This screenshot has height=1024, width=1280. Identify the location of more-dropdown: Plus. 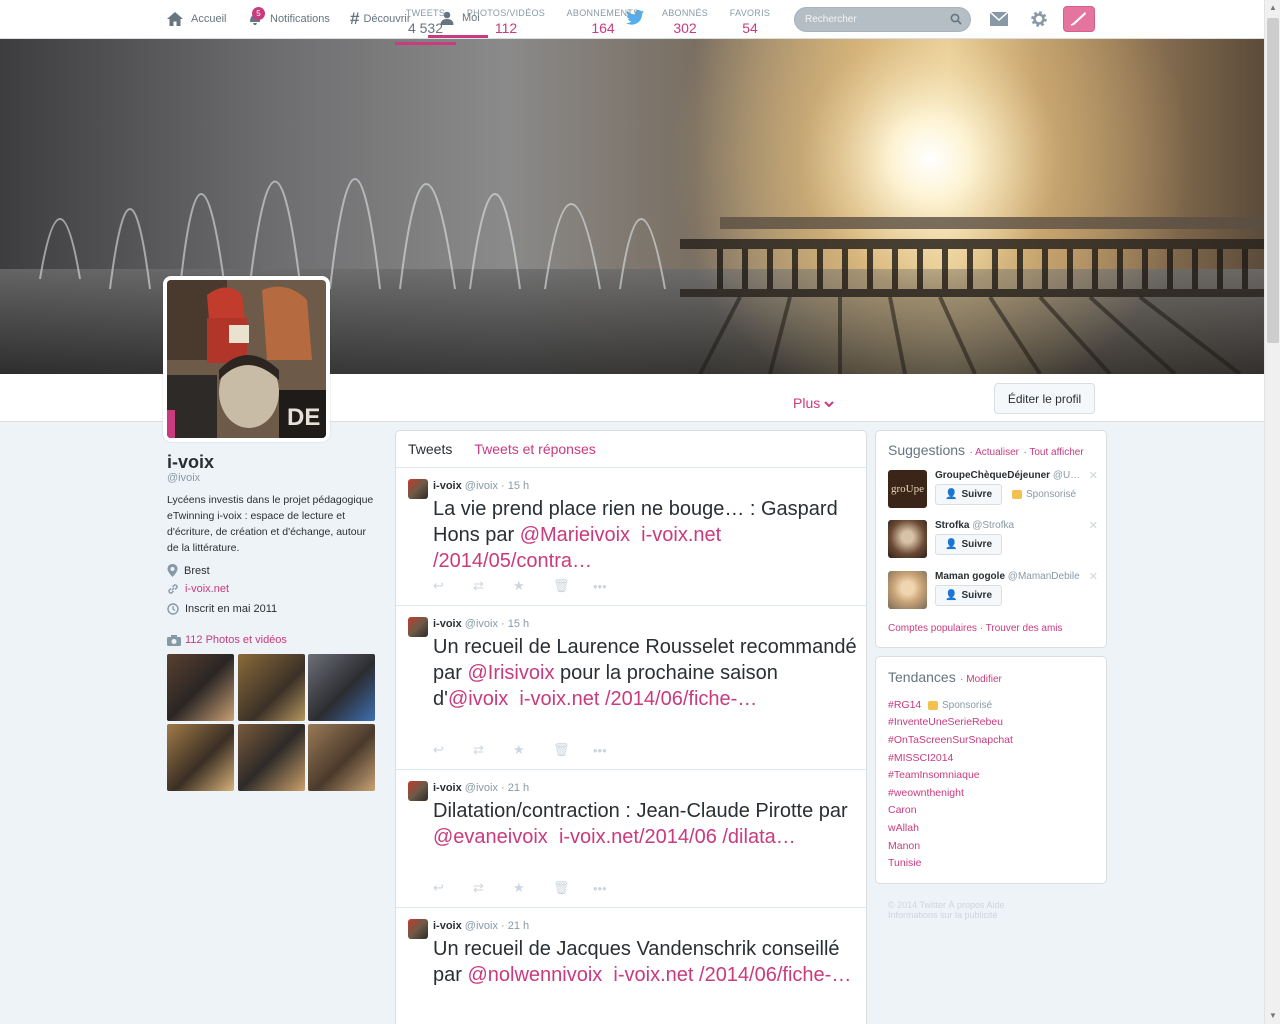
(813, 403).